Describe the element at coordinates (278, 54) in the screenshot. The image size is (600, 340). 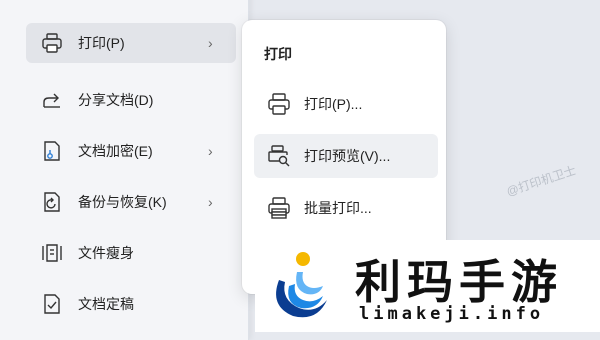
I see `submenu-title: 打印` at that location.